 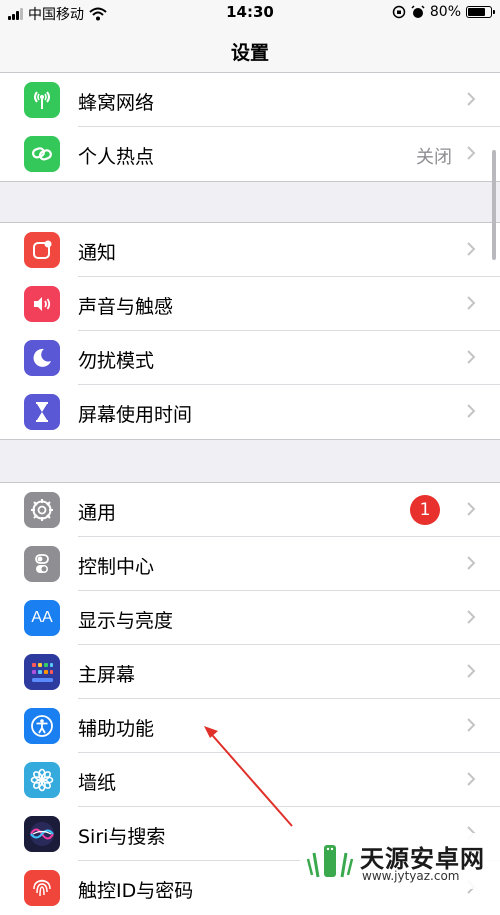 I want to click on notification-badge: 1, so click(x=425, y=510).